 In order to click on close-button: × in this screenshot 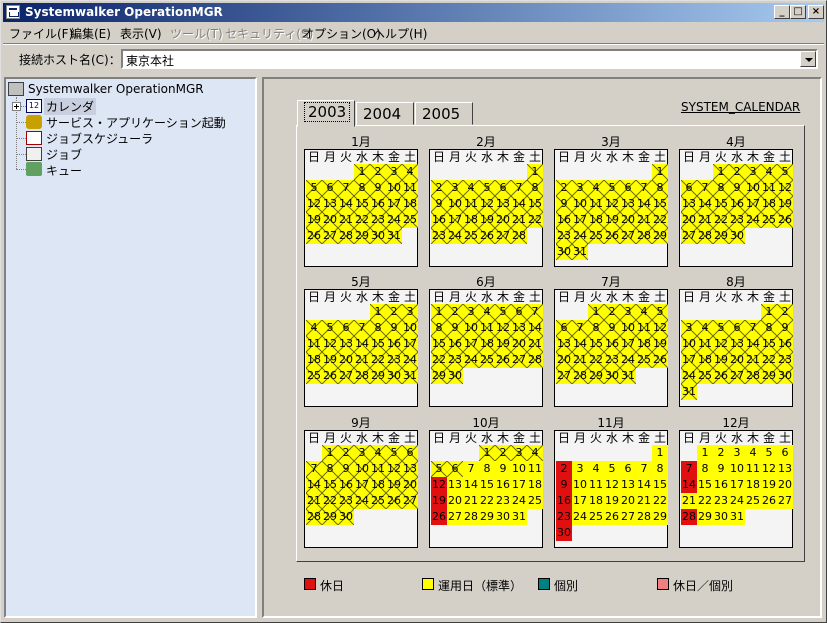, I will do `click(816, 12)`.